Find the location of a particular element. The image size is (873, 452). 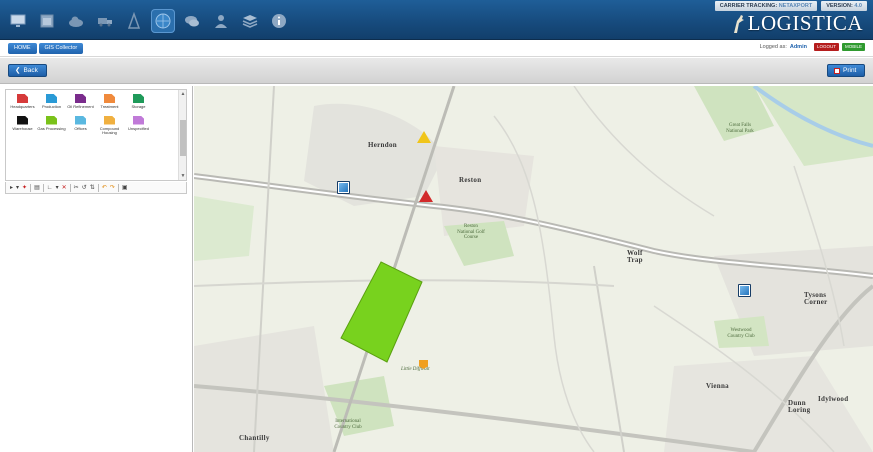

chat-icon is located at coordinates (192, 21).